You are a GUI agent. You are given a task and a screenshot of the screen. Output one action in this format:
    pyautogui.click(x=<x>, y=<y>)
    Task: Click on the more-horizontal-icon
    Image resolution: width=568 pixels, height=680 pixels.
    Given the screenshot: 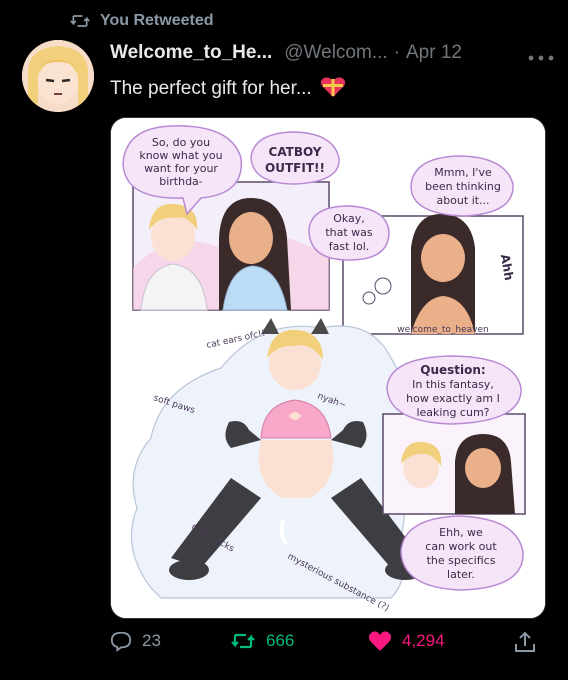 What is the action you would take?
    pyautogui.click(x=541, y=55)
    